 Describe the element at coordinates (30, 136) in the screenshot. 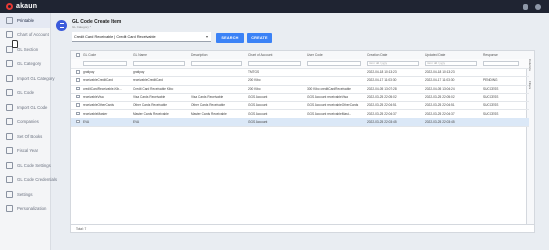

I see `sidebar-item-label: Set Of Books` at that location.